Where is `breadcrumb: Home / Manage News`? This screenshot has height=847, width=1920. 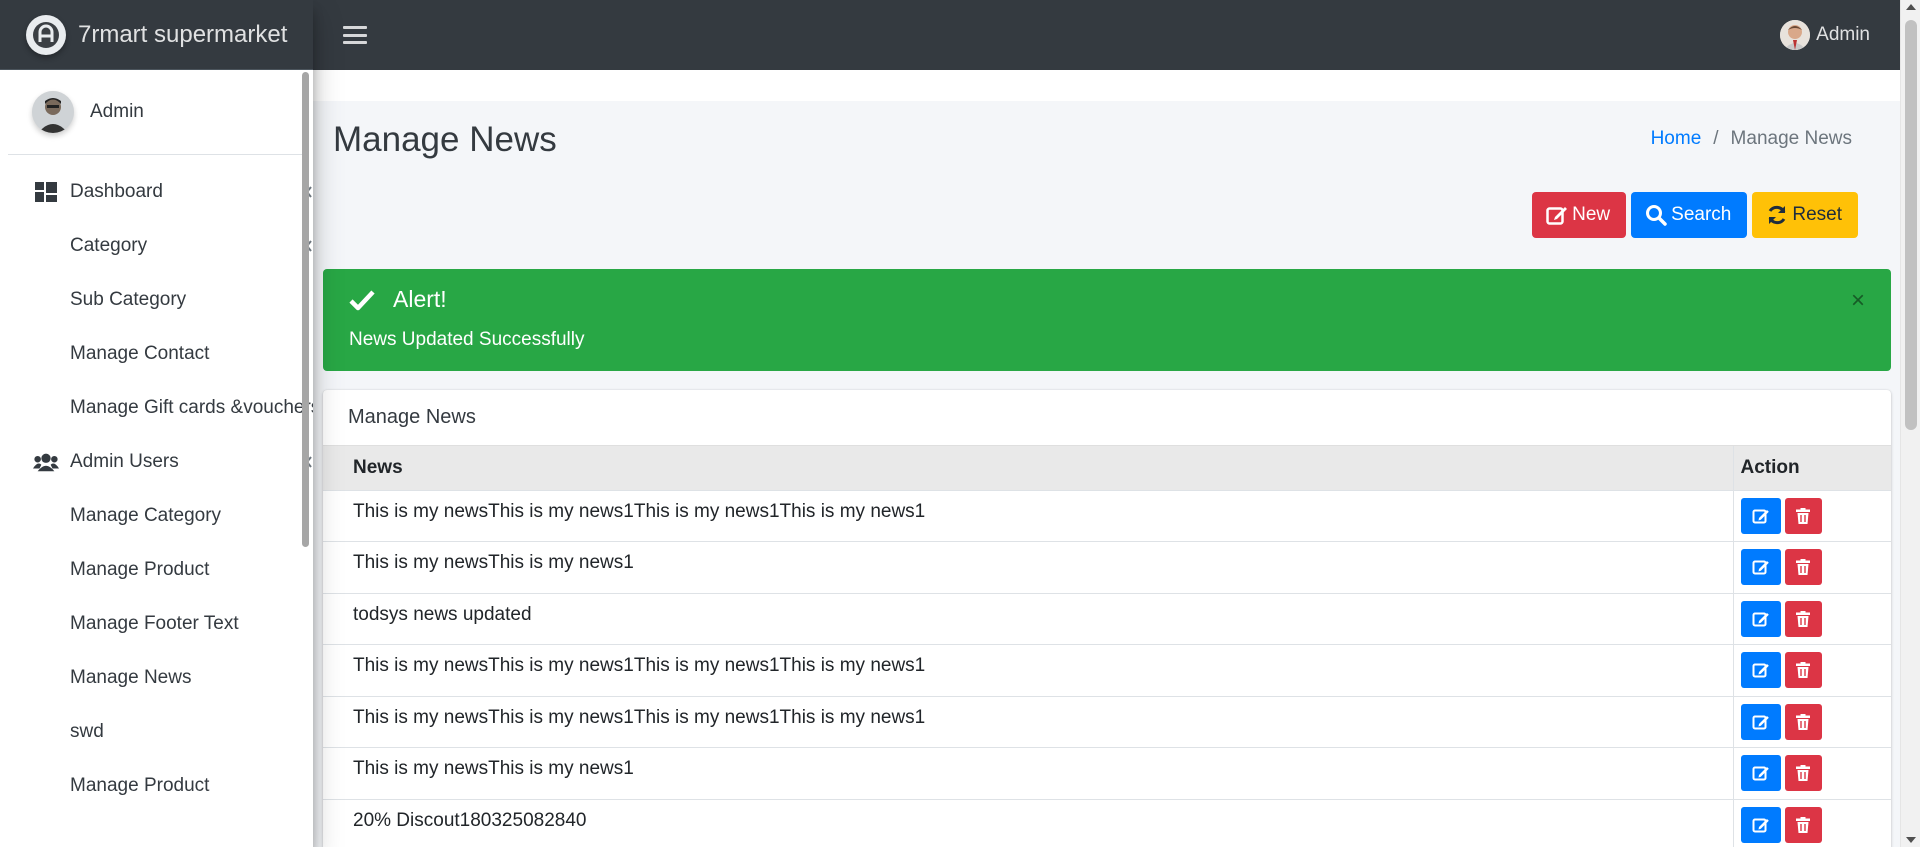
breadcrumb: Home / Manage News is located at coordinates (1751, 139).